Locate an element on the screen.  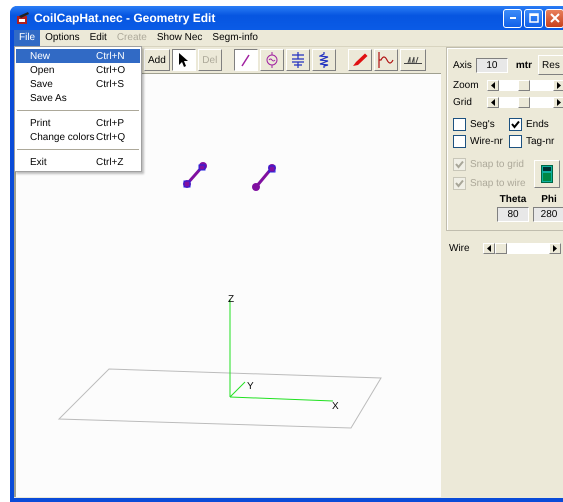
menu-item: Save Ctrl+S is located at coordinates (78, 84).